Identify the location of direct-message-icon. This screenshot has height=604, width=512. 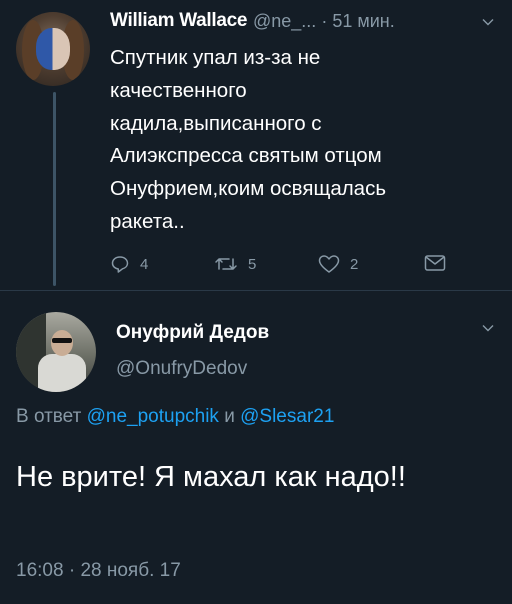
(435, 263).